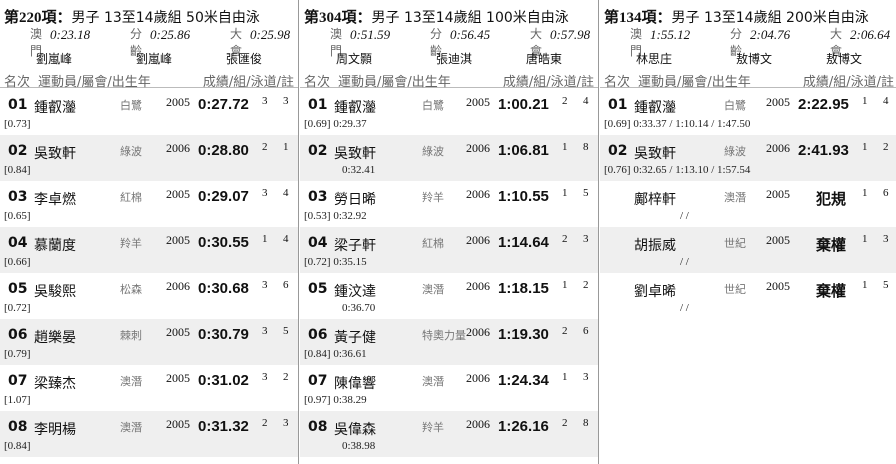 The width and height of the screenshot is (896, 464). What do you see at coordinates (18, 289) in the screenshot?
I see `result-rank: 05` at bounding box center [18, 289].